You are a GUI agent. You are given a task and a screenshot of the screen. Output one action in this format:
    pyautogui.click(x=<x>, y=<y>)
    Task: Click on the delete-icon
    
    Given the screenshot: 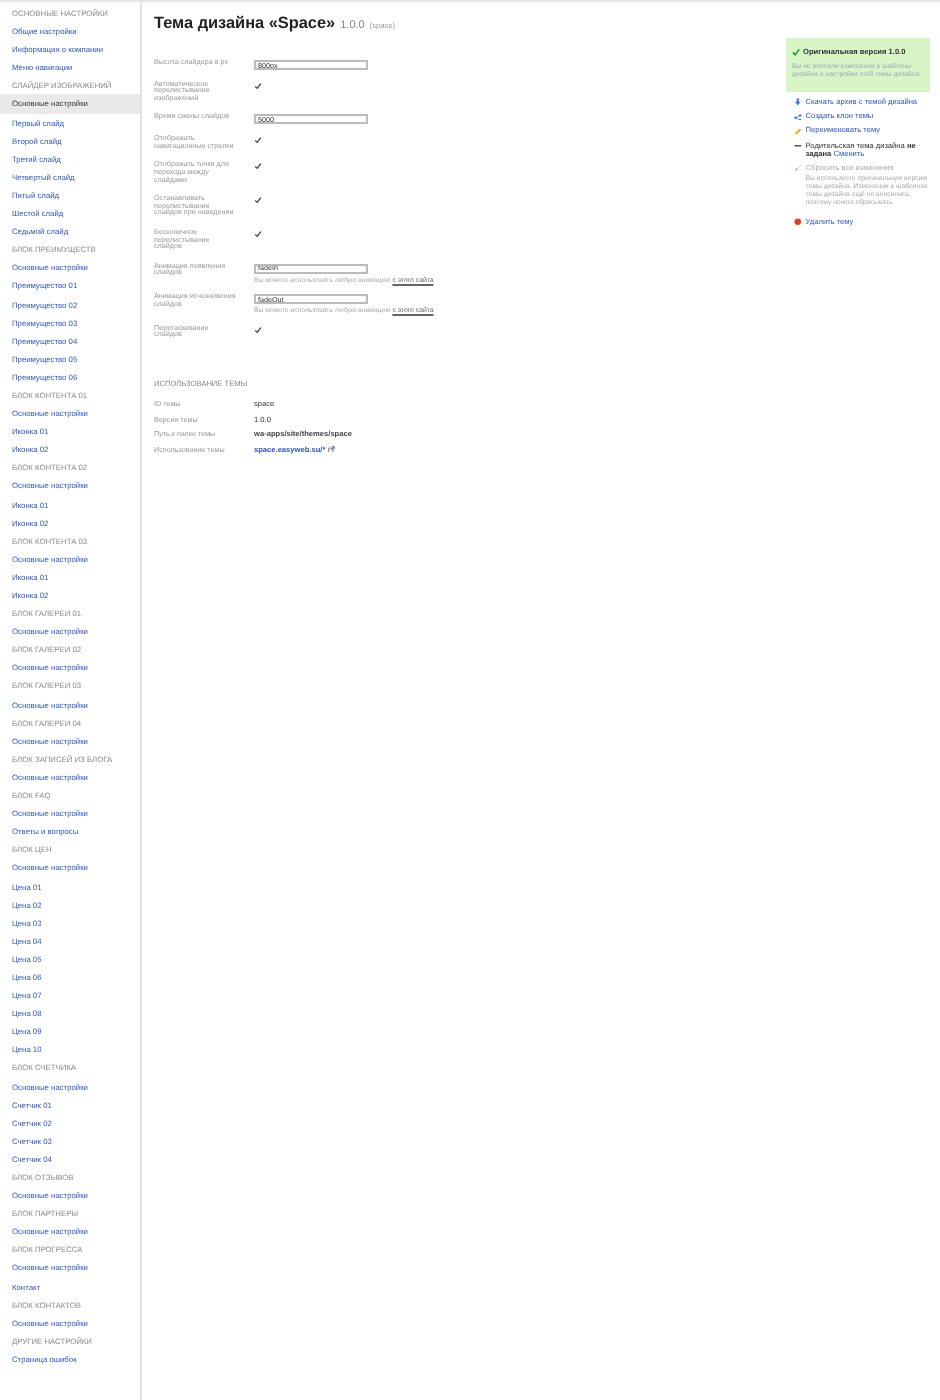 What is the action you would take?
    pyautogui.click(x=798, y=222)
    